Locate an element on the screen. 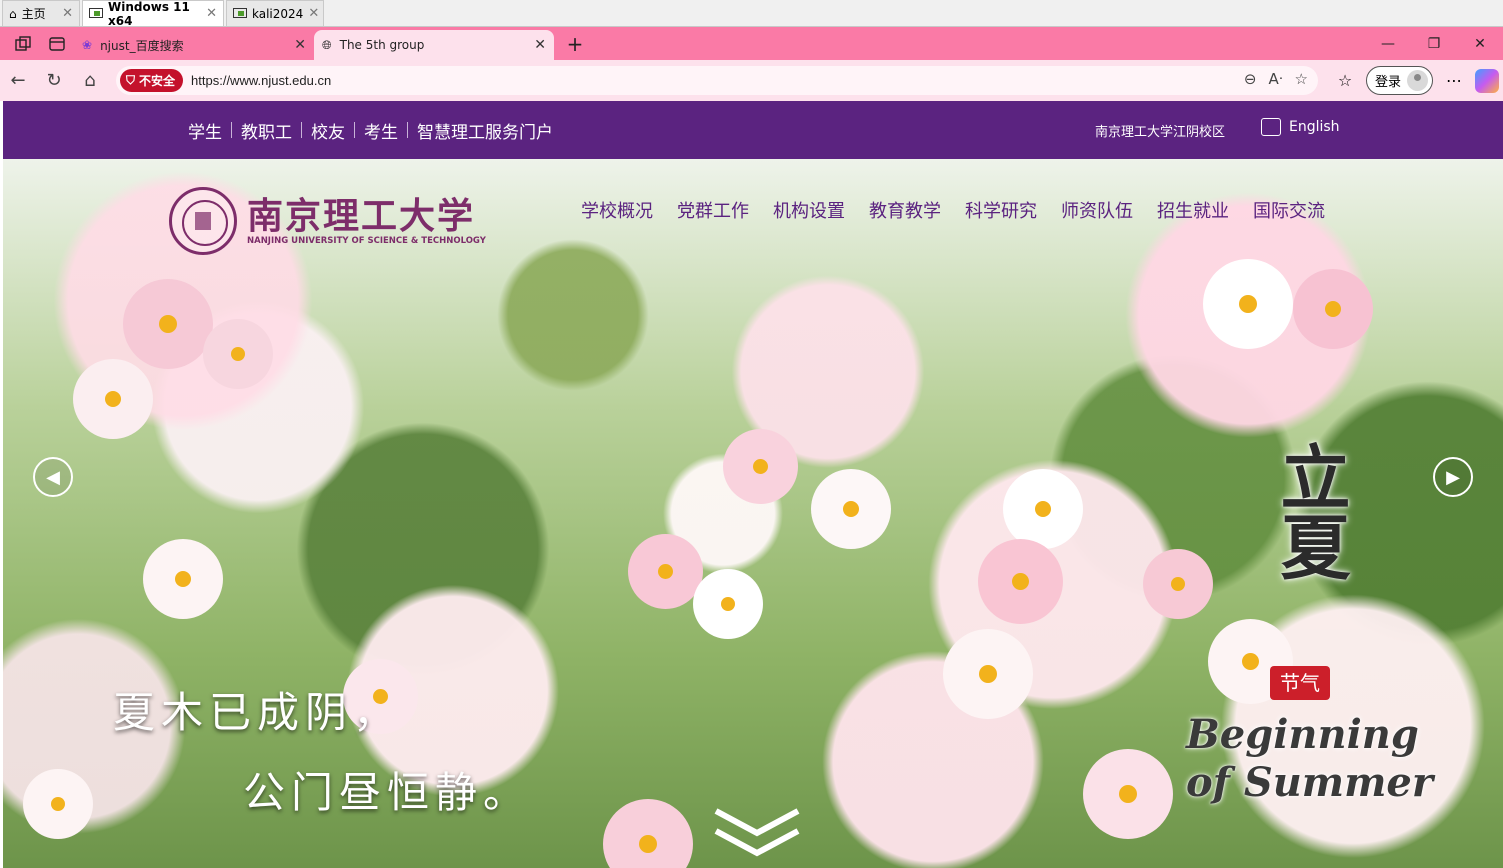  english-link: English is located at coordinates (1300, 127).